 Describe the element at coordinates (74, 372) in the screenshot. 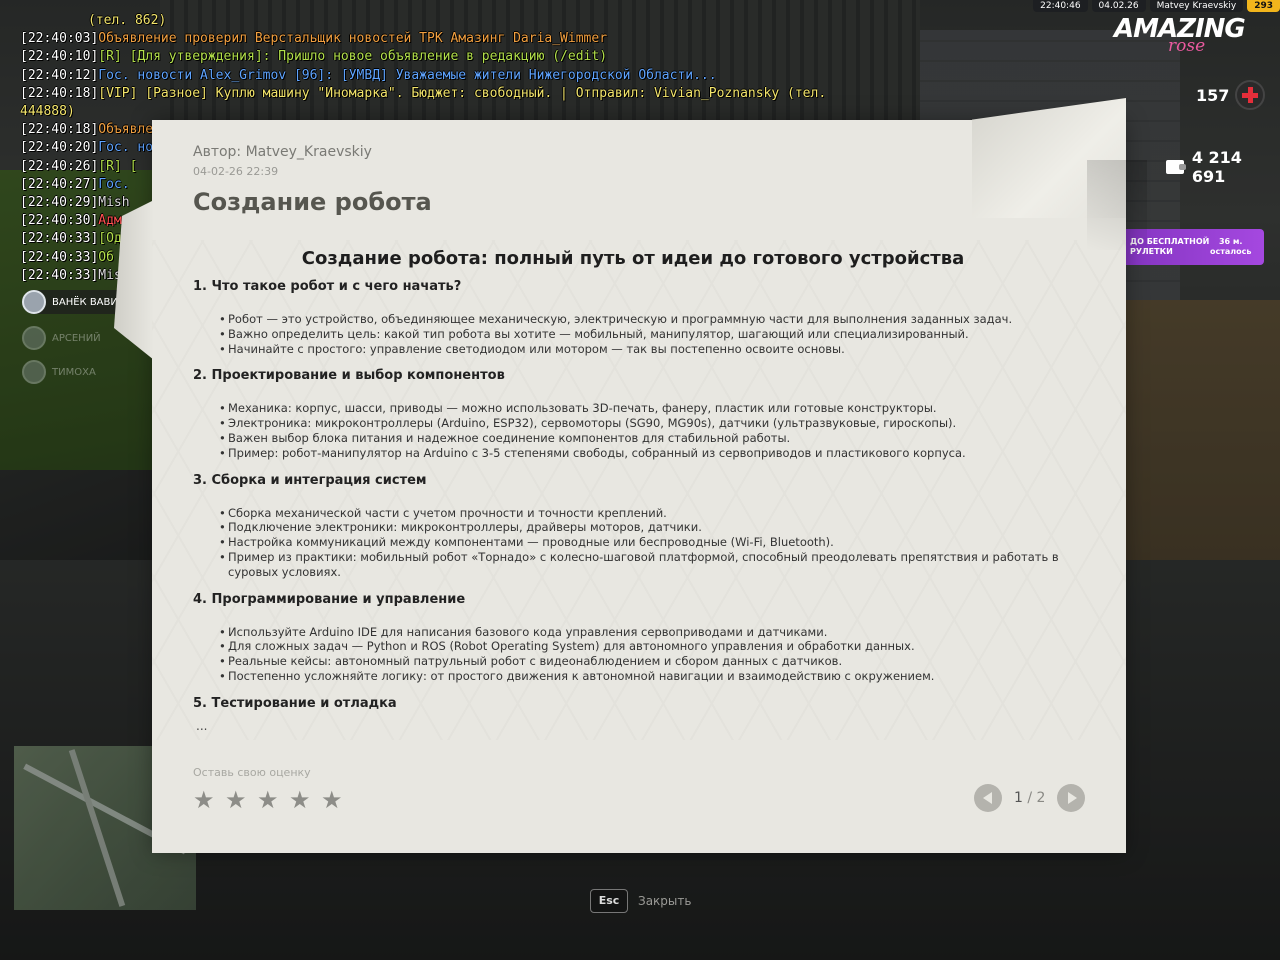

I see `voice-name: ТИМОХА` at that location.